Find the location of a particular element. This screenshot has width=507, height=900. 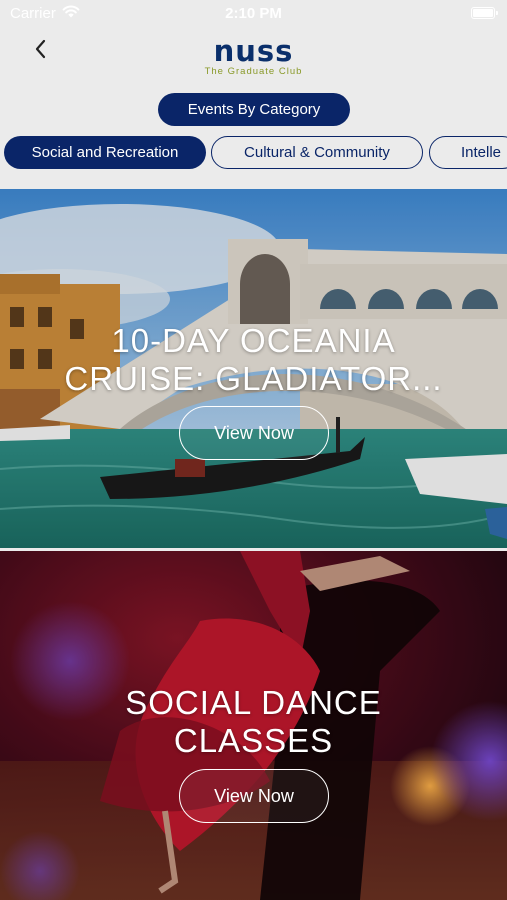

status-bar: Carrier 2:10 PM is located at coordinates (253, 14).